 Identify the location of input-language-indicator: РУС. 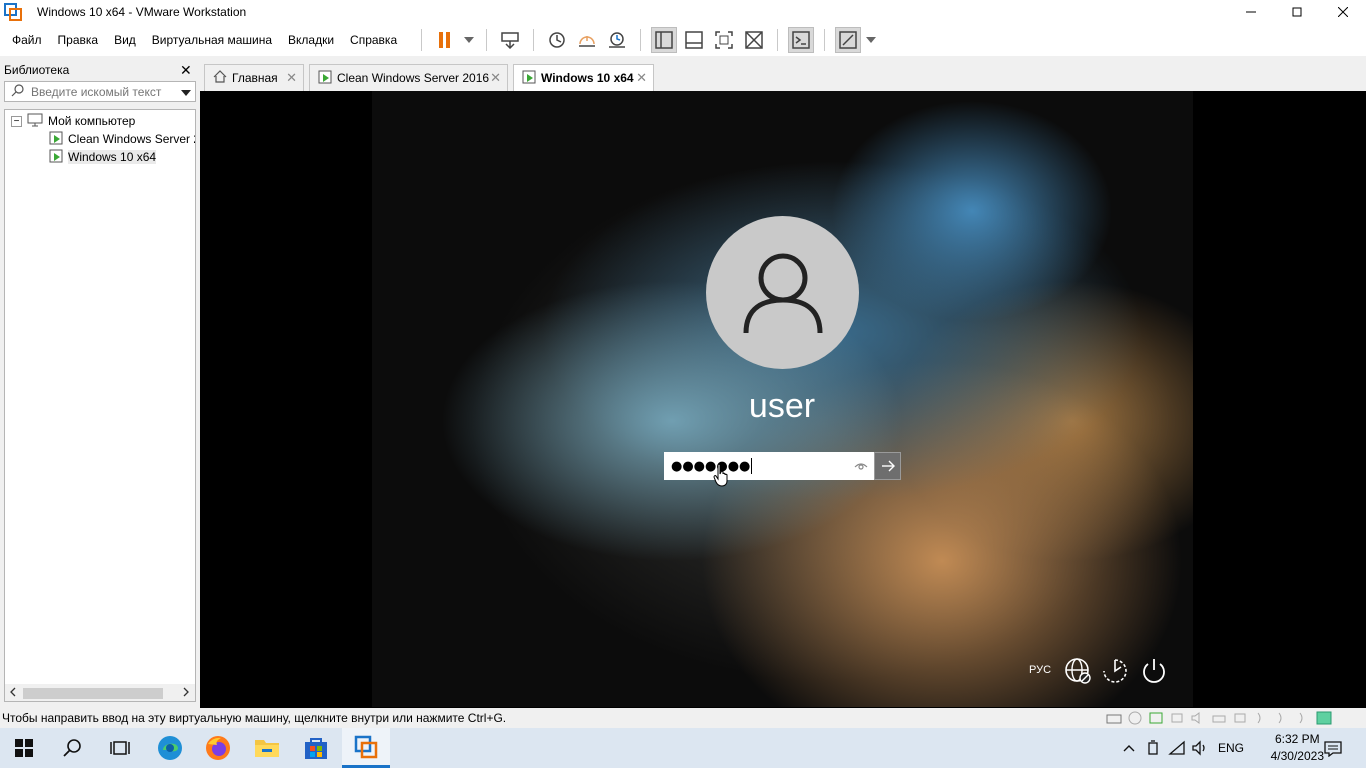
(1040, 670).